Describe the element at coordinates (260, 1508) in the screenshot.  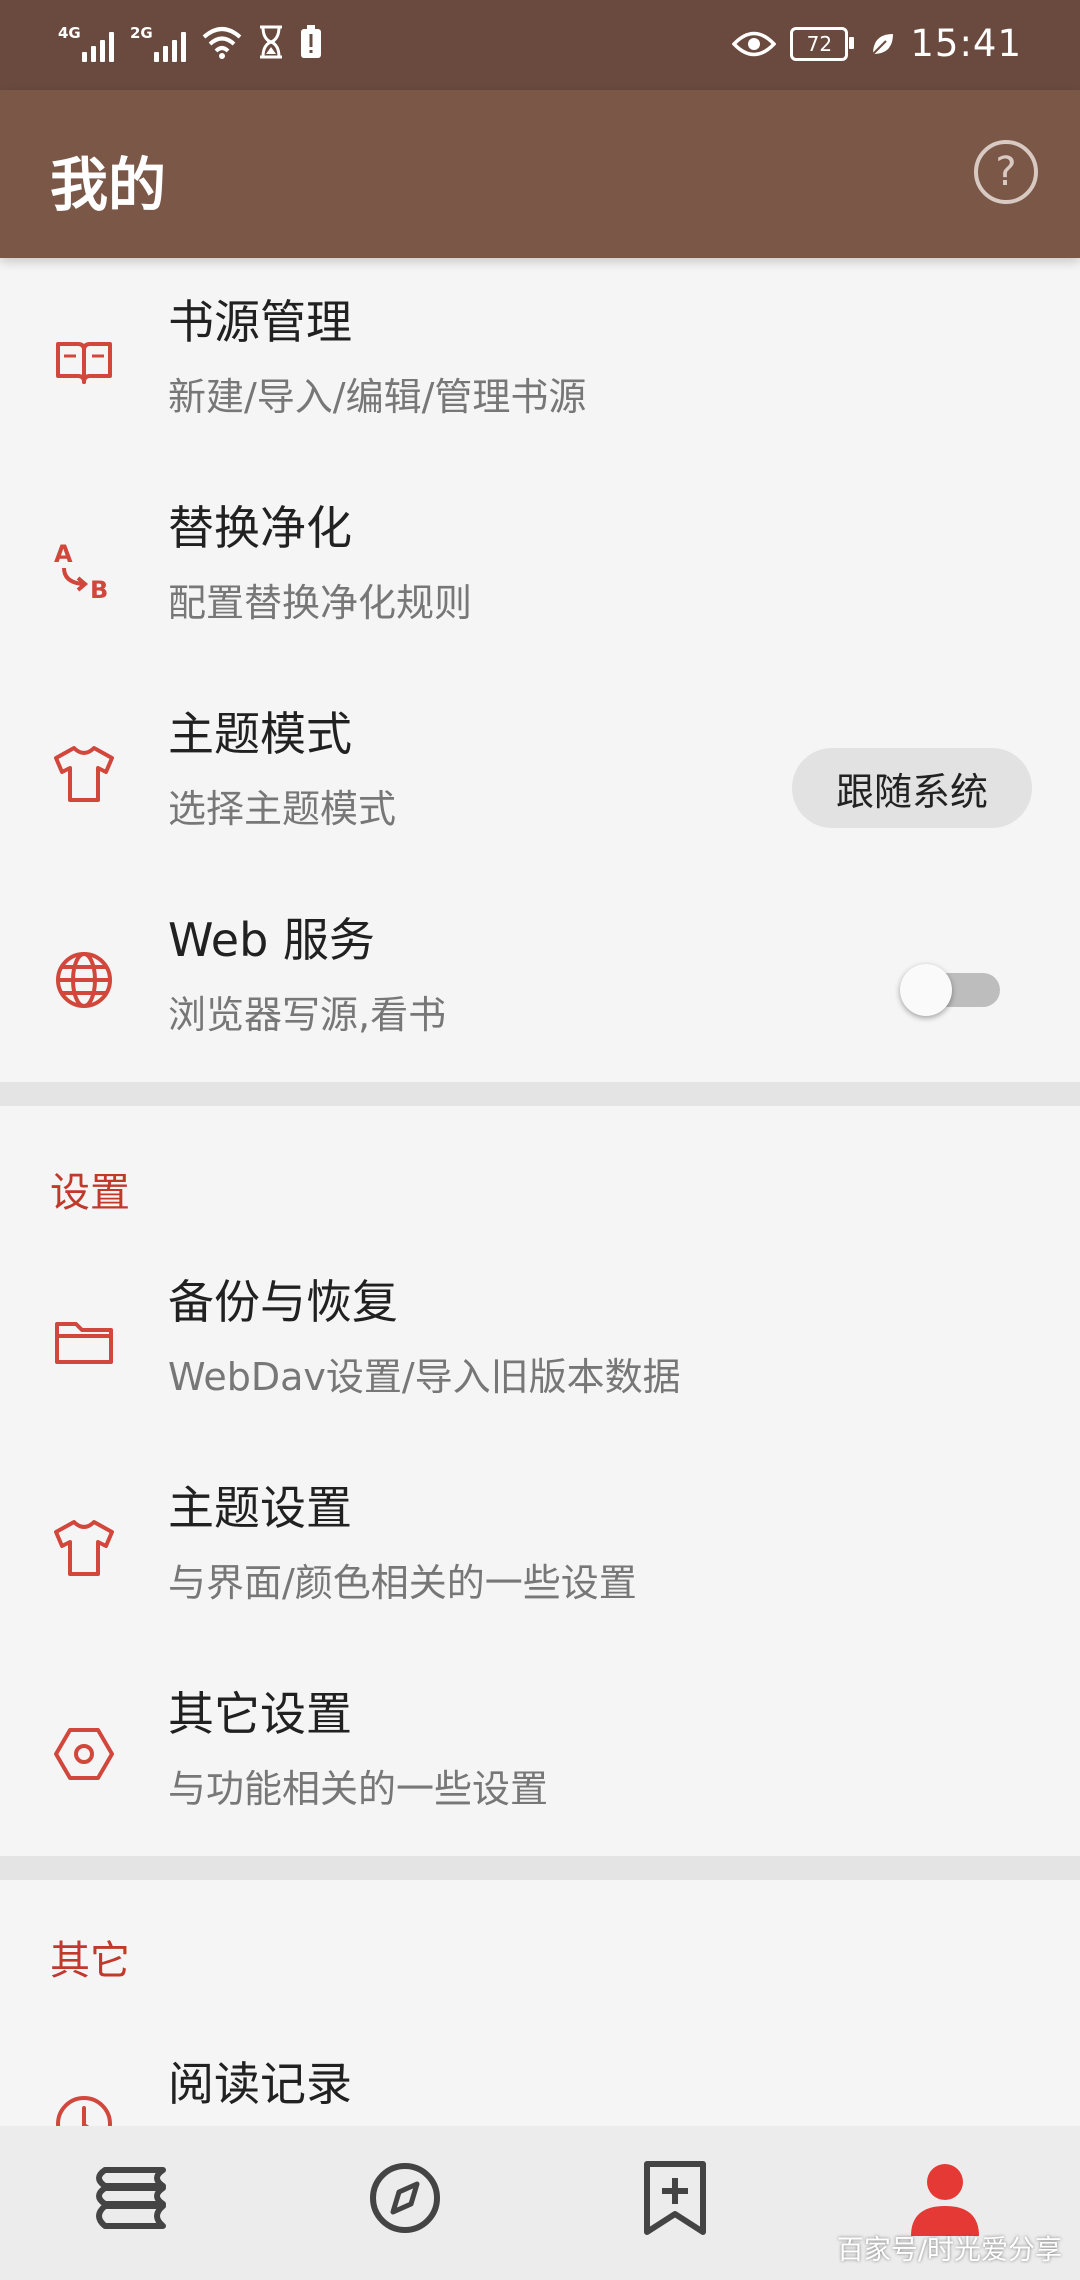
I see `item-title: 主题设置` at that location.